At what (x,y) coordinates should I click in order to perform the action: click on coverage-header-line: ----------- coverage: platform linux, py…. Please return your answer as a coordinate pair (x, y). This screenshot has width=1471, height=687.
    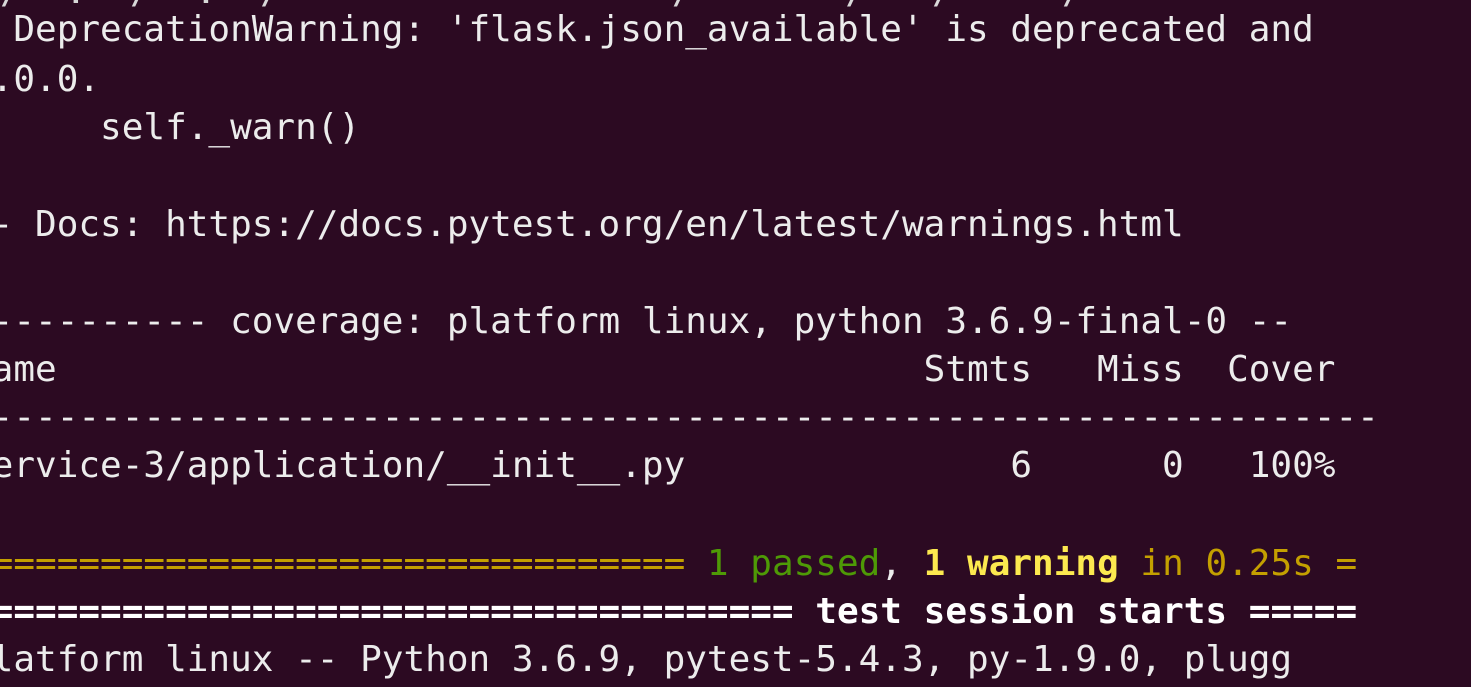
    Looking at the image, I should click on (646, 321).